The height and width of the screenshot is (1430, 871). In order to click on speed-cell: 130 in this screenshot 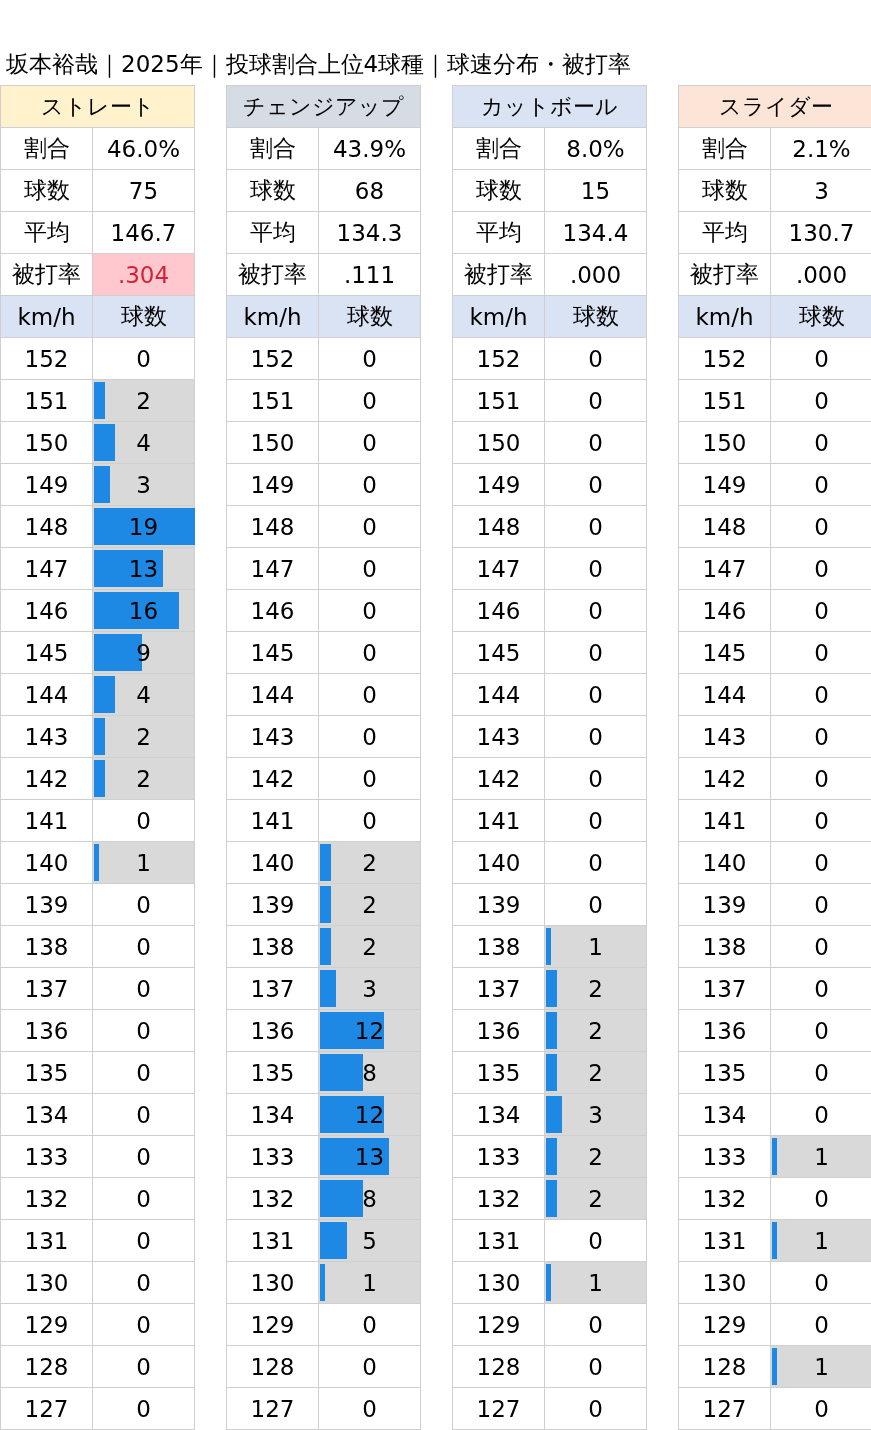, I will do `click(47, 1283)`.